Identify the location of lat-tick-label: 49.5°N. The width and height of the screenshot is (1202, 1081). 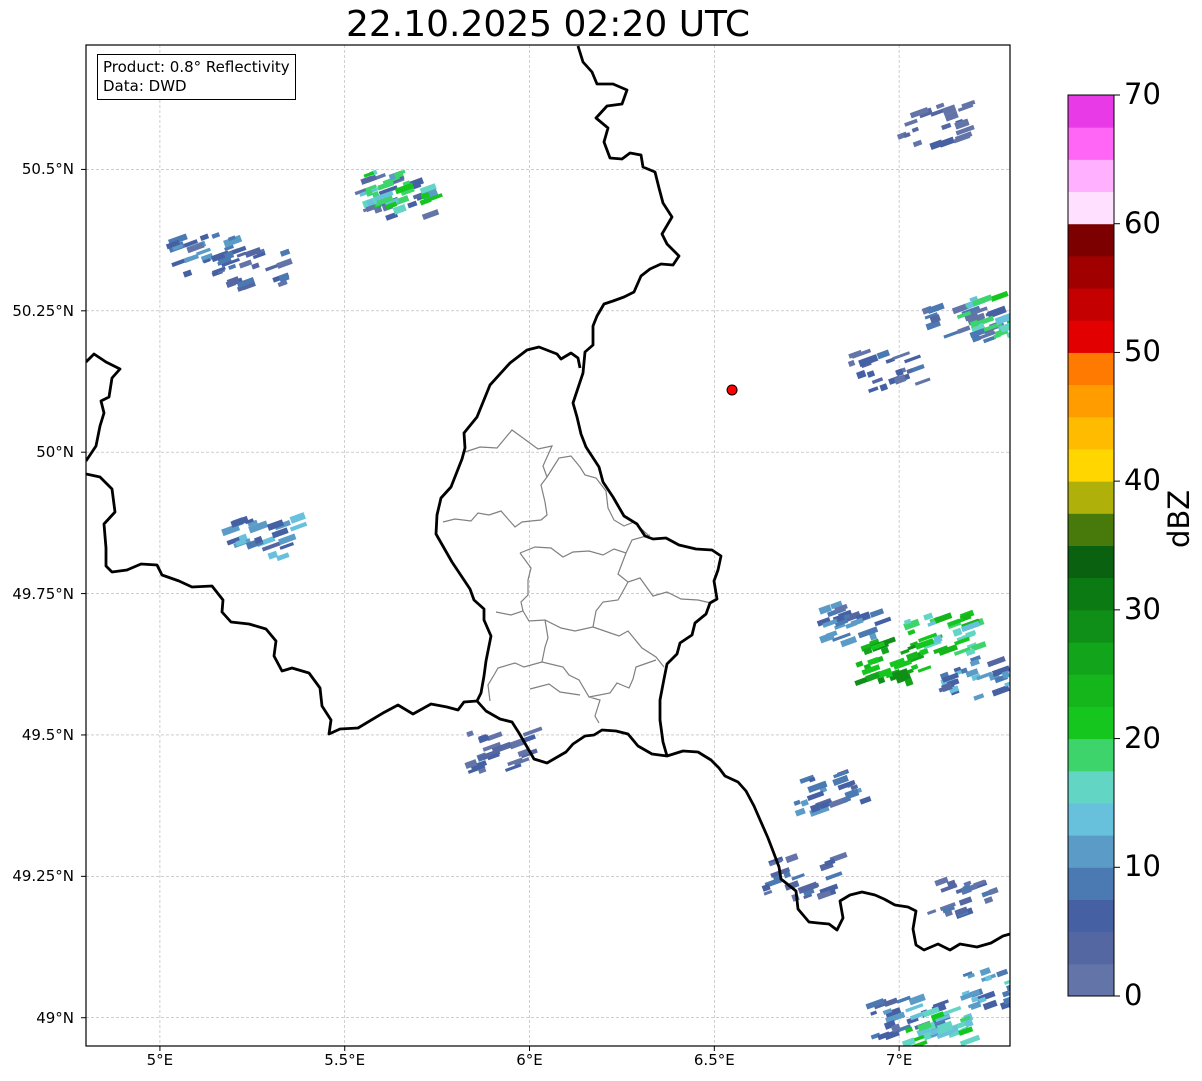
(47, 734).